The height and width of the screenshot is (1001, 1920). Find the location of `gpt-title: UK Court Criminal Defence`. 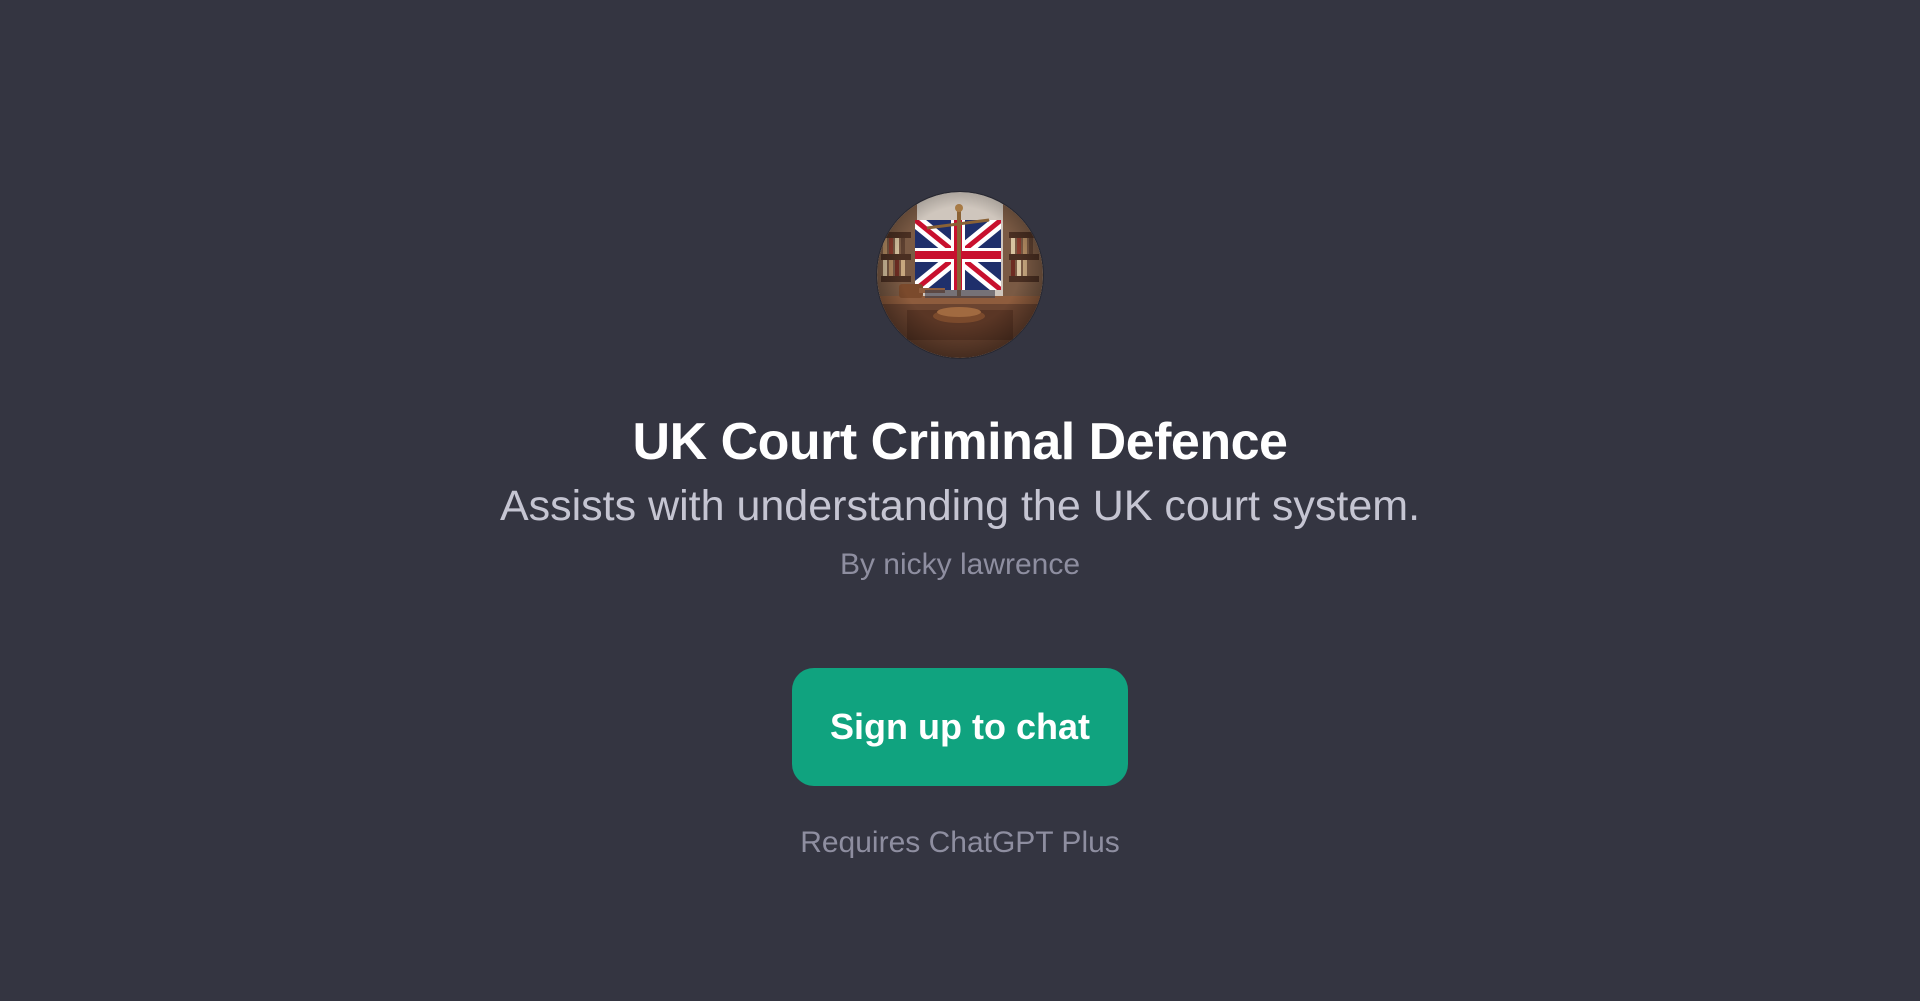

gpt-title: UK Court Criminal Defence is located at coordinates (960, 442).